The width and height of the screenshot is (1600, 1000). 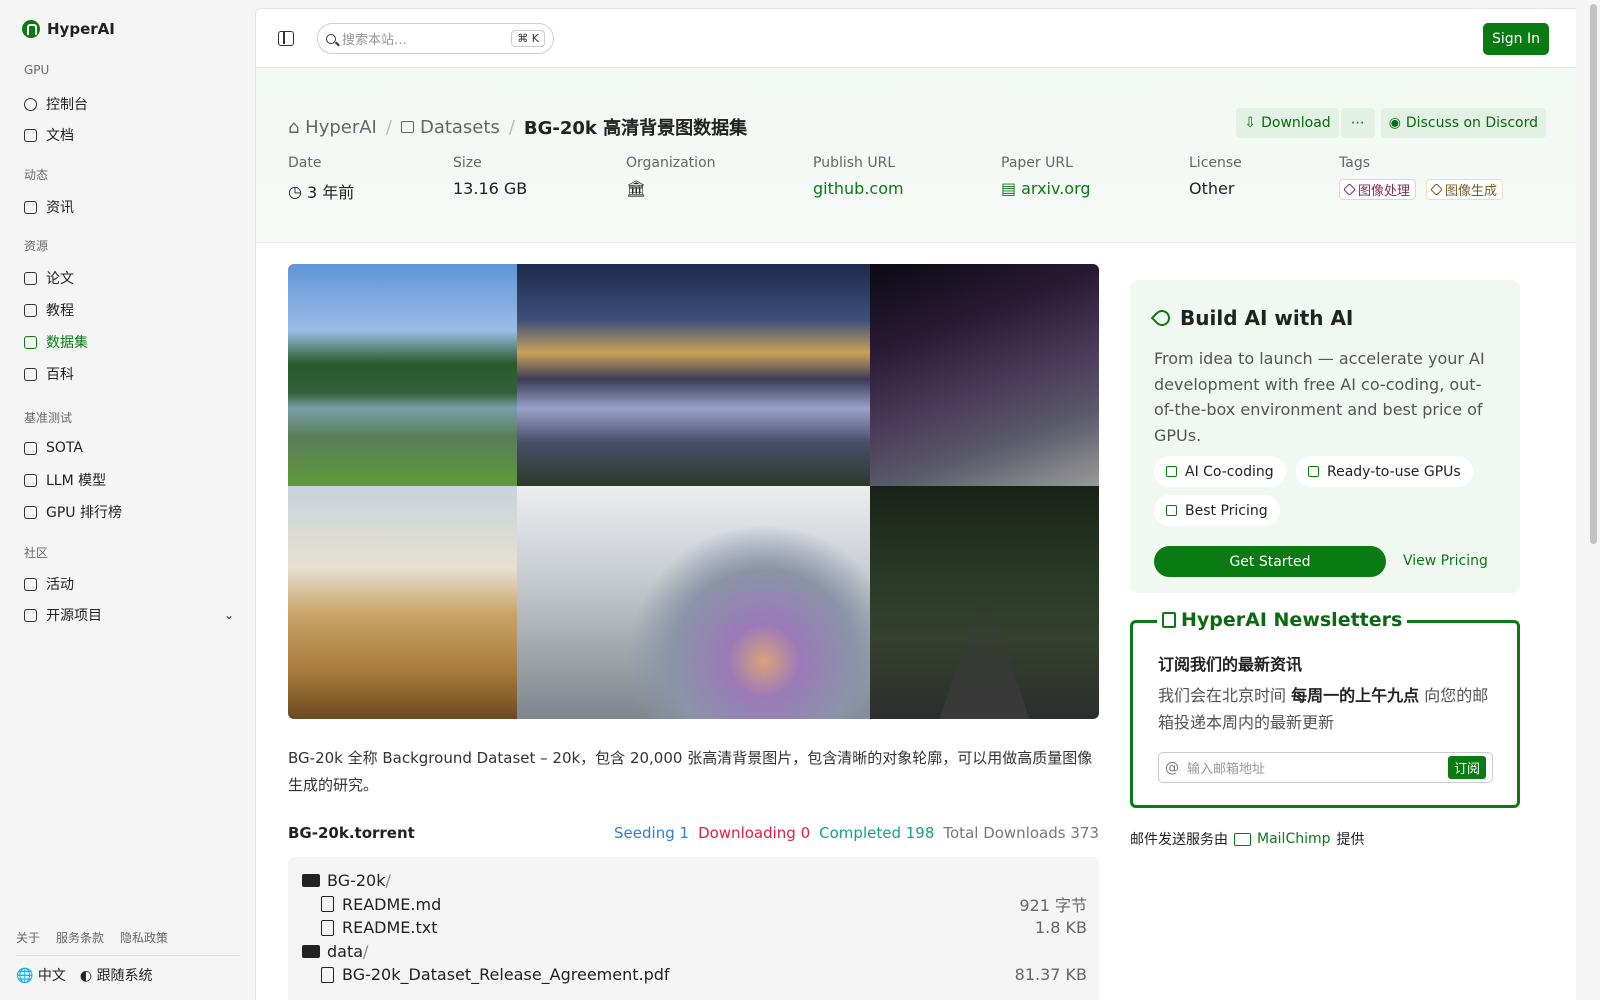 What do you see at coordinates (30, 374) in the screenshot?
I see `encyclopedia-icon` at bounding box center [30, 374].